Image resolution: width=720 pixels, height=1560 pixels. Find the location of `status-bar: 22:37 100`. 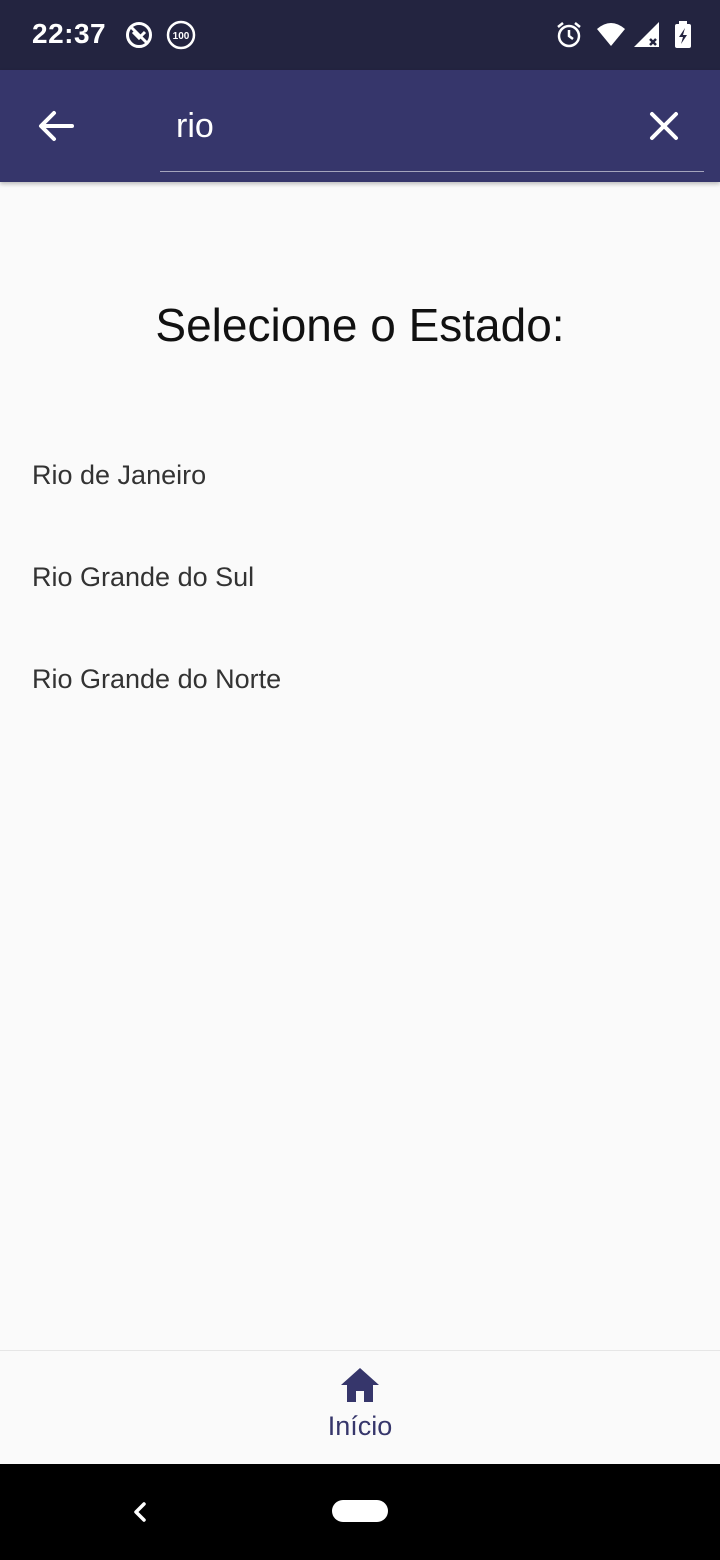

status-bar: 22:37 100 is located at coordinates (360, 35).